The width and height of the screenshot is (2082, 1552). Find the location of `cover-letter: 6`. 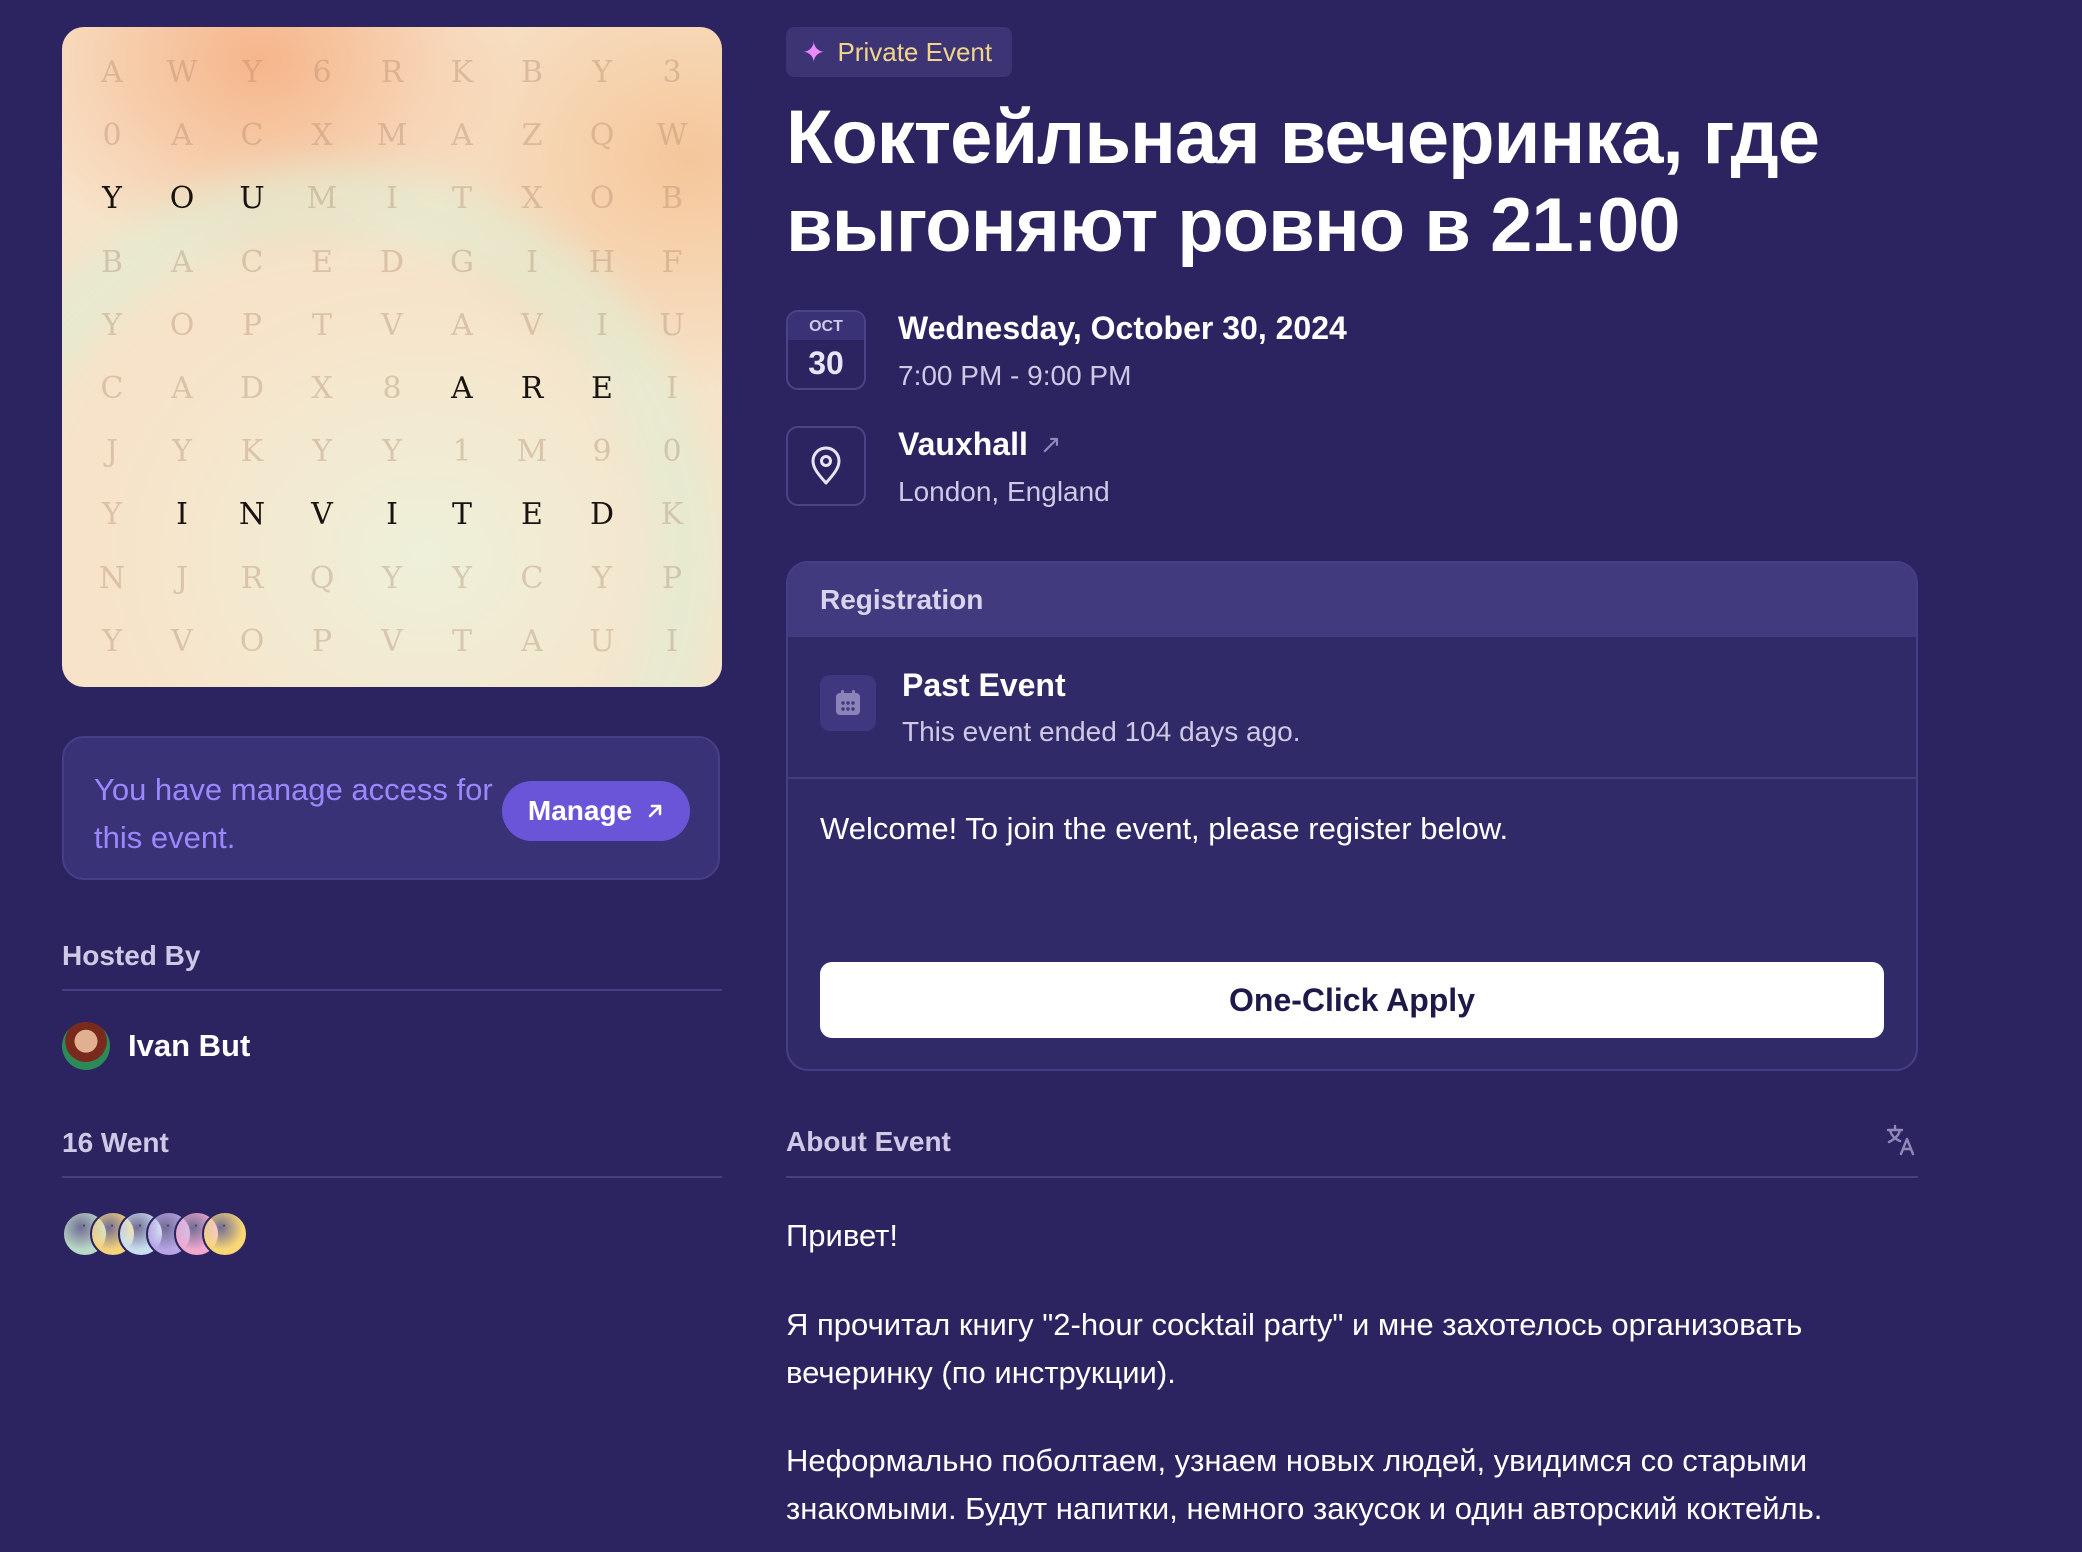

cover-letter: 6 is located at coordinates (322, 73).